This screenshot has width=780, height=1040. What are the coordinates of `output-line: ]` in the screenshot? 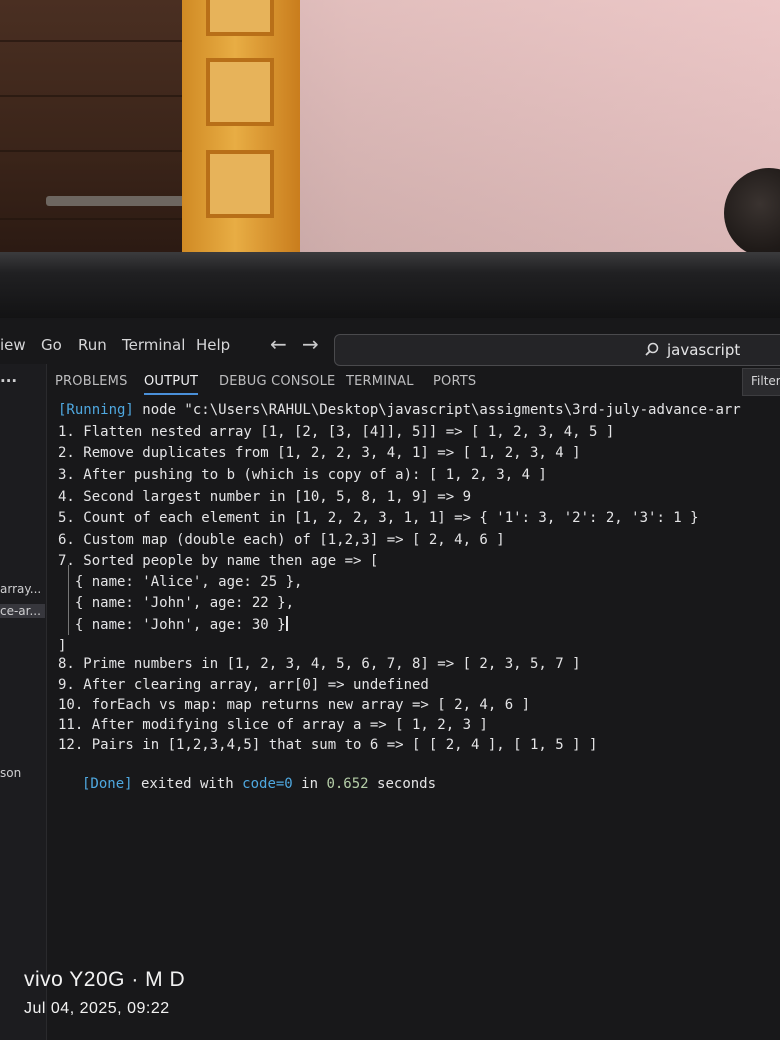 It's located at (62, 646).